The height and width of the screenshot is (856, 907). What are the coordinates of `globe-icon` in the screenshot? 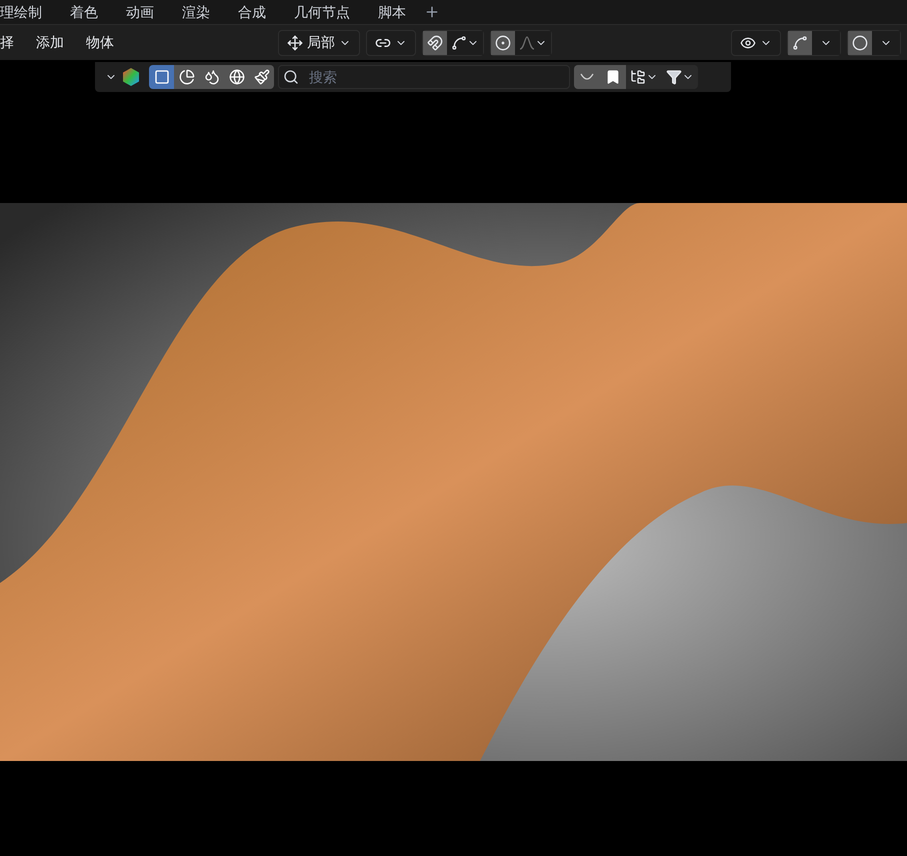 It's located at (236, 77).